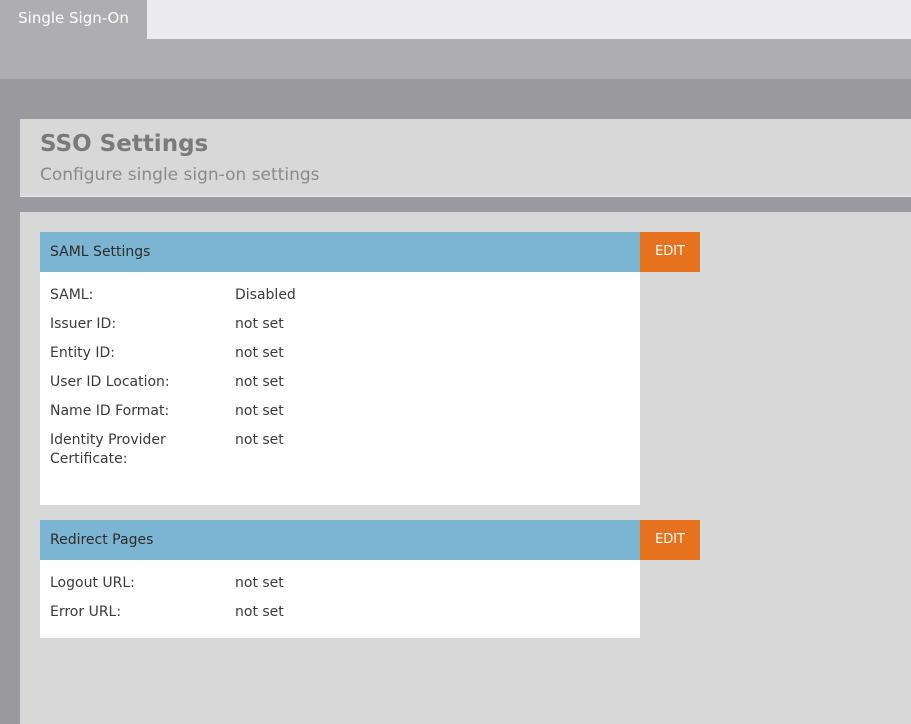 This screenshot has height=724, width=911. What do you see at coordinates (259, 612) in the screenshot?
I see `error-url-value: not set` at bounding box center [259, 612].